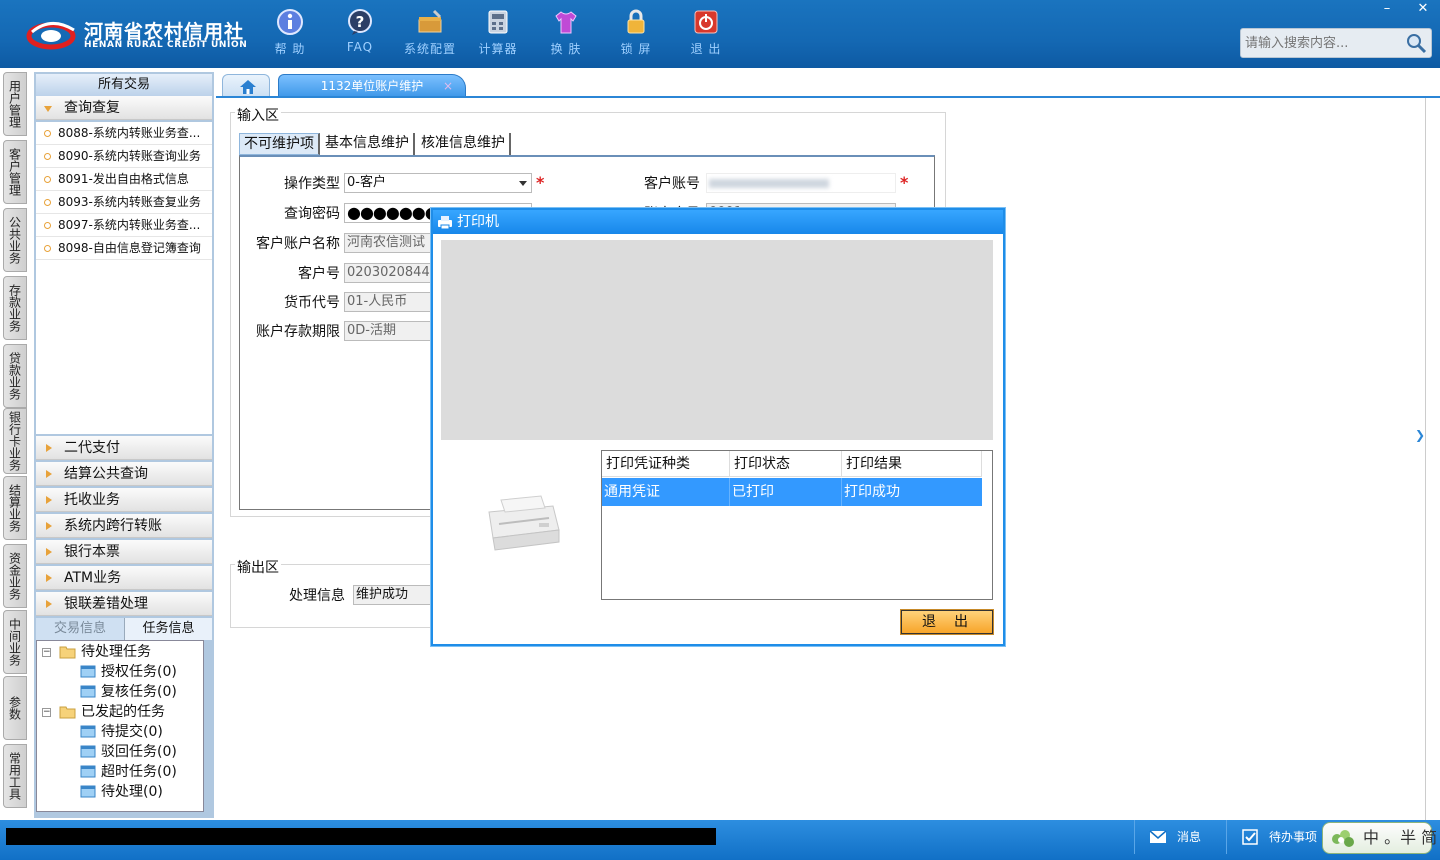 The height and width of the screenshot is (860, 1440). I want to click on lock-screen-button: 锁 屏, so click(636, 34).